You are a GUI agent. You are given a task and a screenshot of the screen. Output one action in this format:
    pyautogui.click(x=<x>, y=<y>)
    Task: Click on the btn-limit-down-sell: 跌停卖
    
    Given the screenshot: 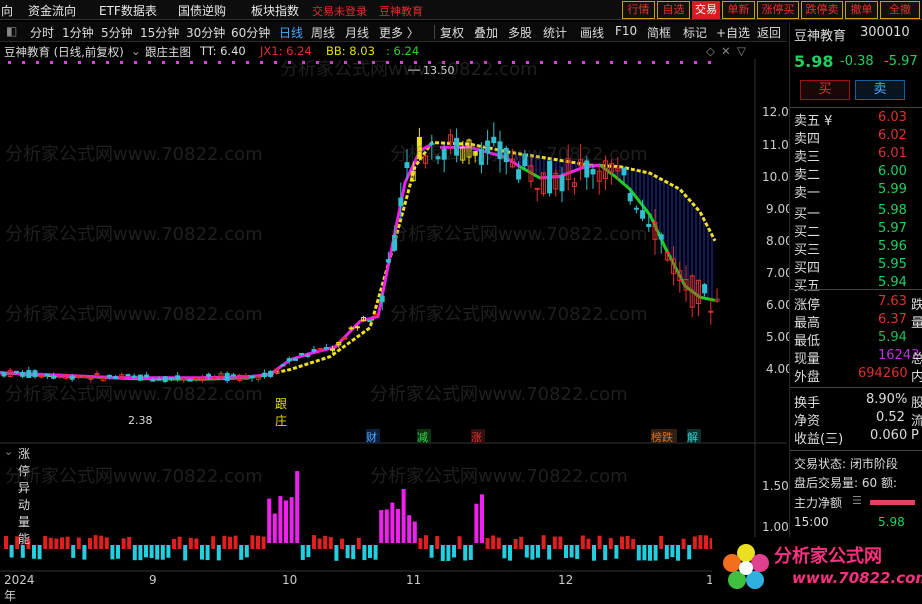 What is the action you would take?
    pyautogui.click(x=822, y=10)
    